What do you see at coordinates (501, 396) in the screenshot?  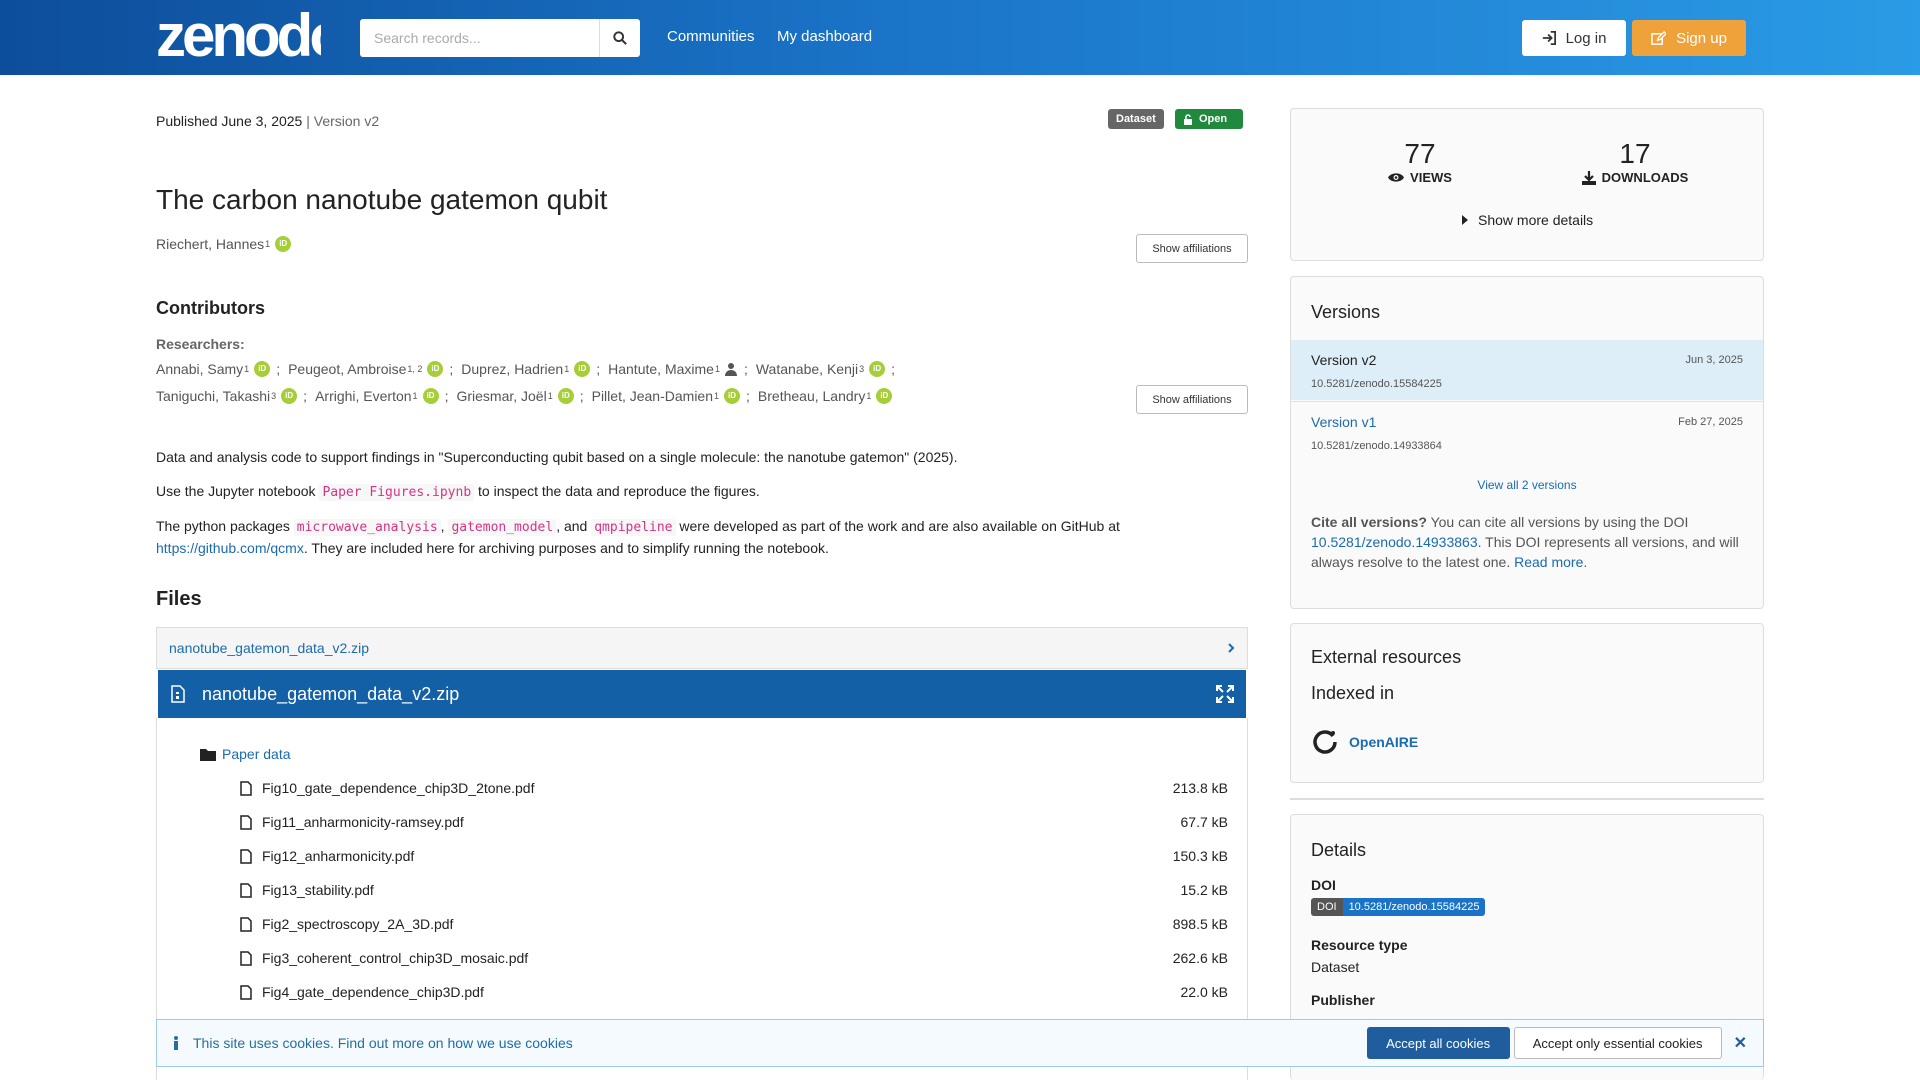 I see `contributor-name: Griesmar, Joël` at bounding box center [501, 396].